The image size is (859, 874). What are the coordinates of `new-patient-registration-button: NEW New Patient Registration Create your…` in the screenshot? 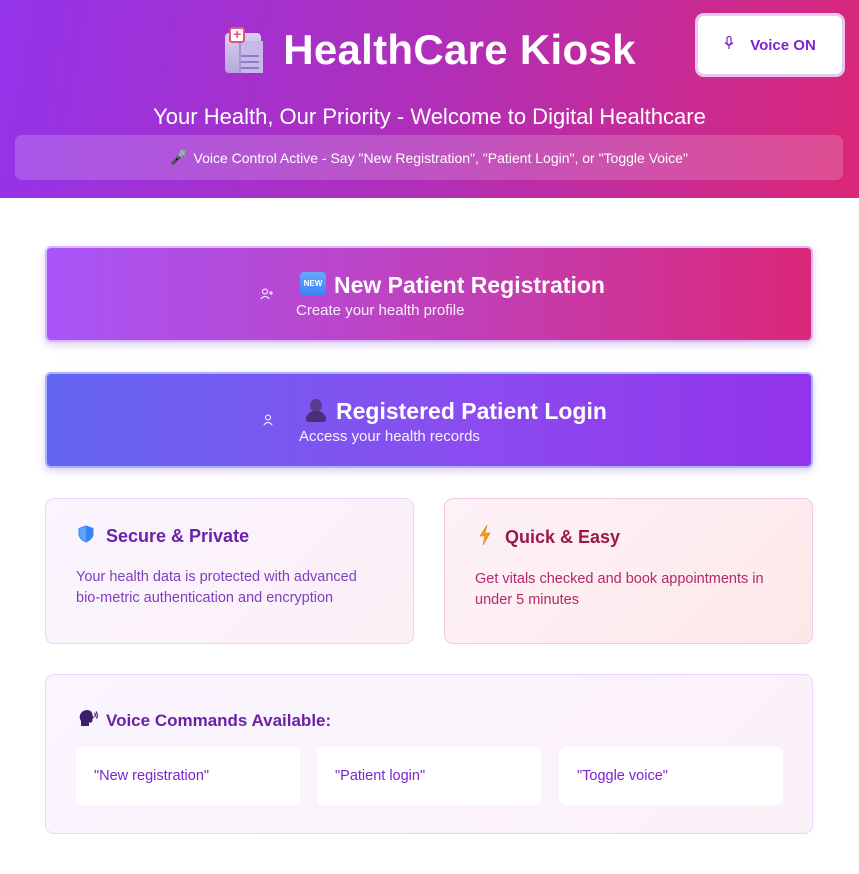 It's located at (429, 294).